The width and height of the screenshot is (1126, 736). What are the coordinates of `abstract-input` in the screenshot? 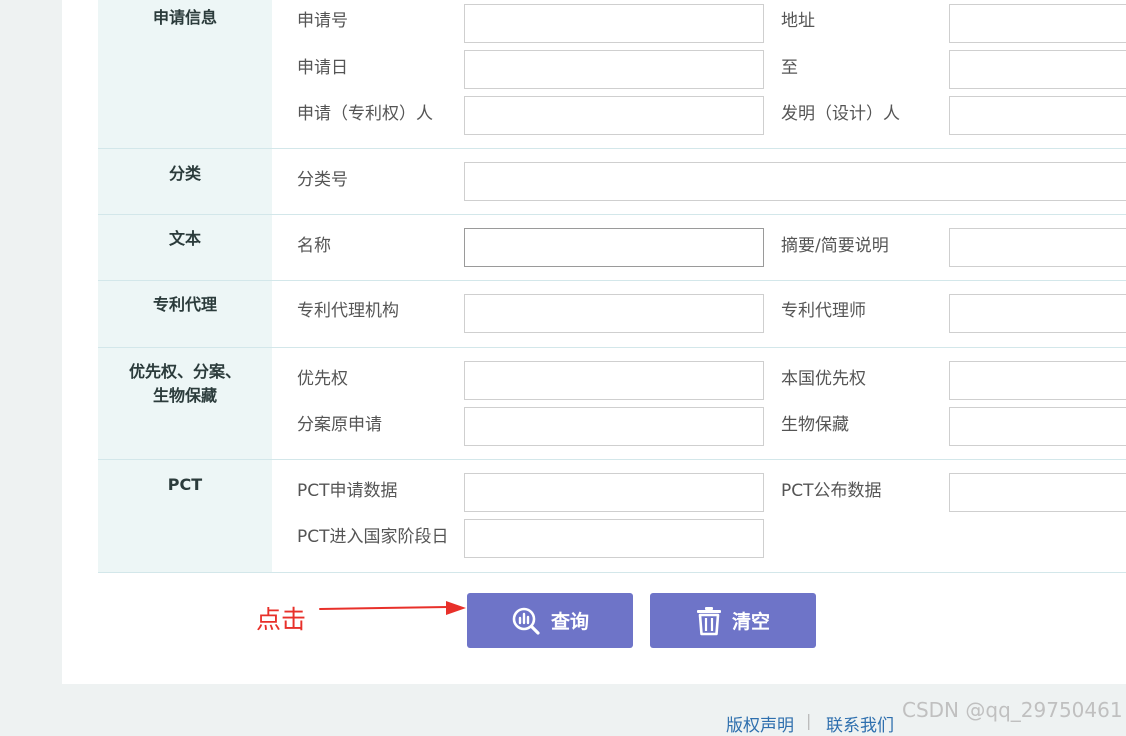 It's located at (1037, 247).